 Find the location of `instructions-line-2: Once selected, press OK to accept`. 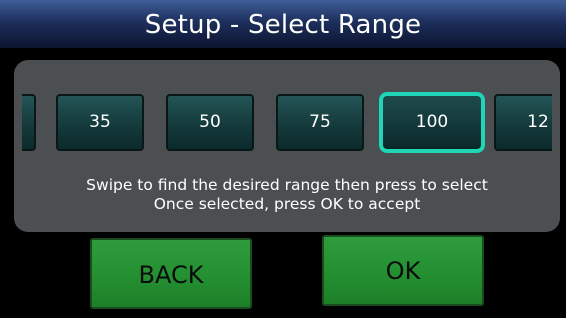

instructions-line-2: Once selected, press OK to accept is located at coordinates (287, 204).